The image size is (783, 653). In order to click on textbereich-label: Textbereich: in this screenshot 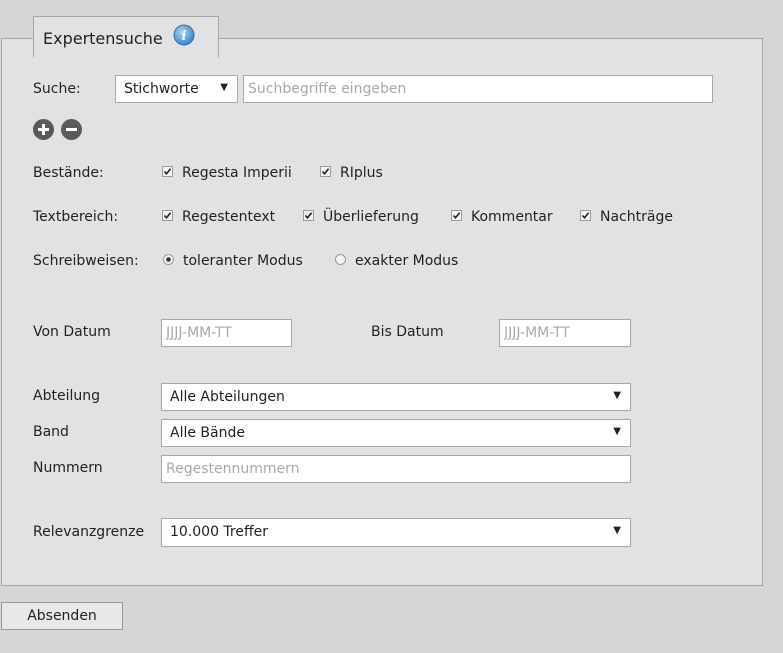, I will do `click(76, 217)`.